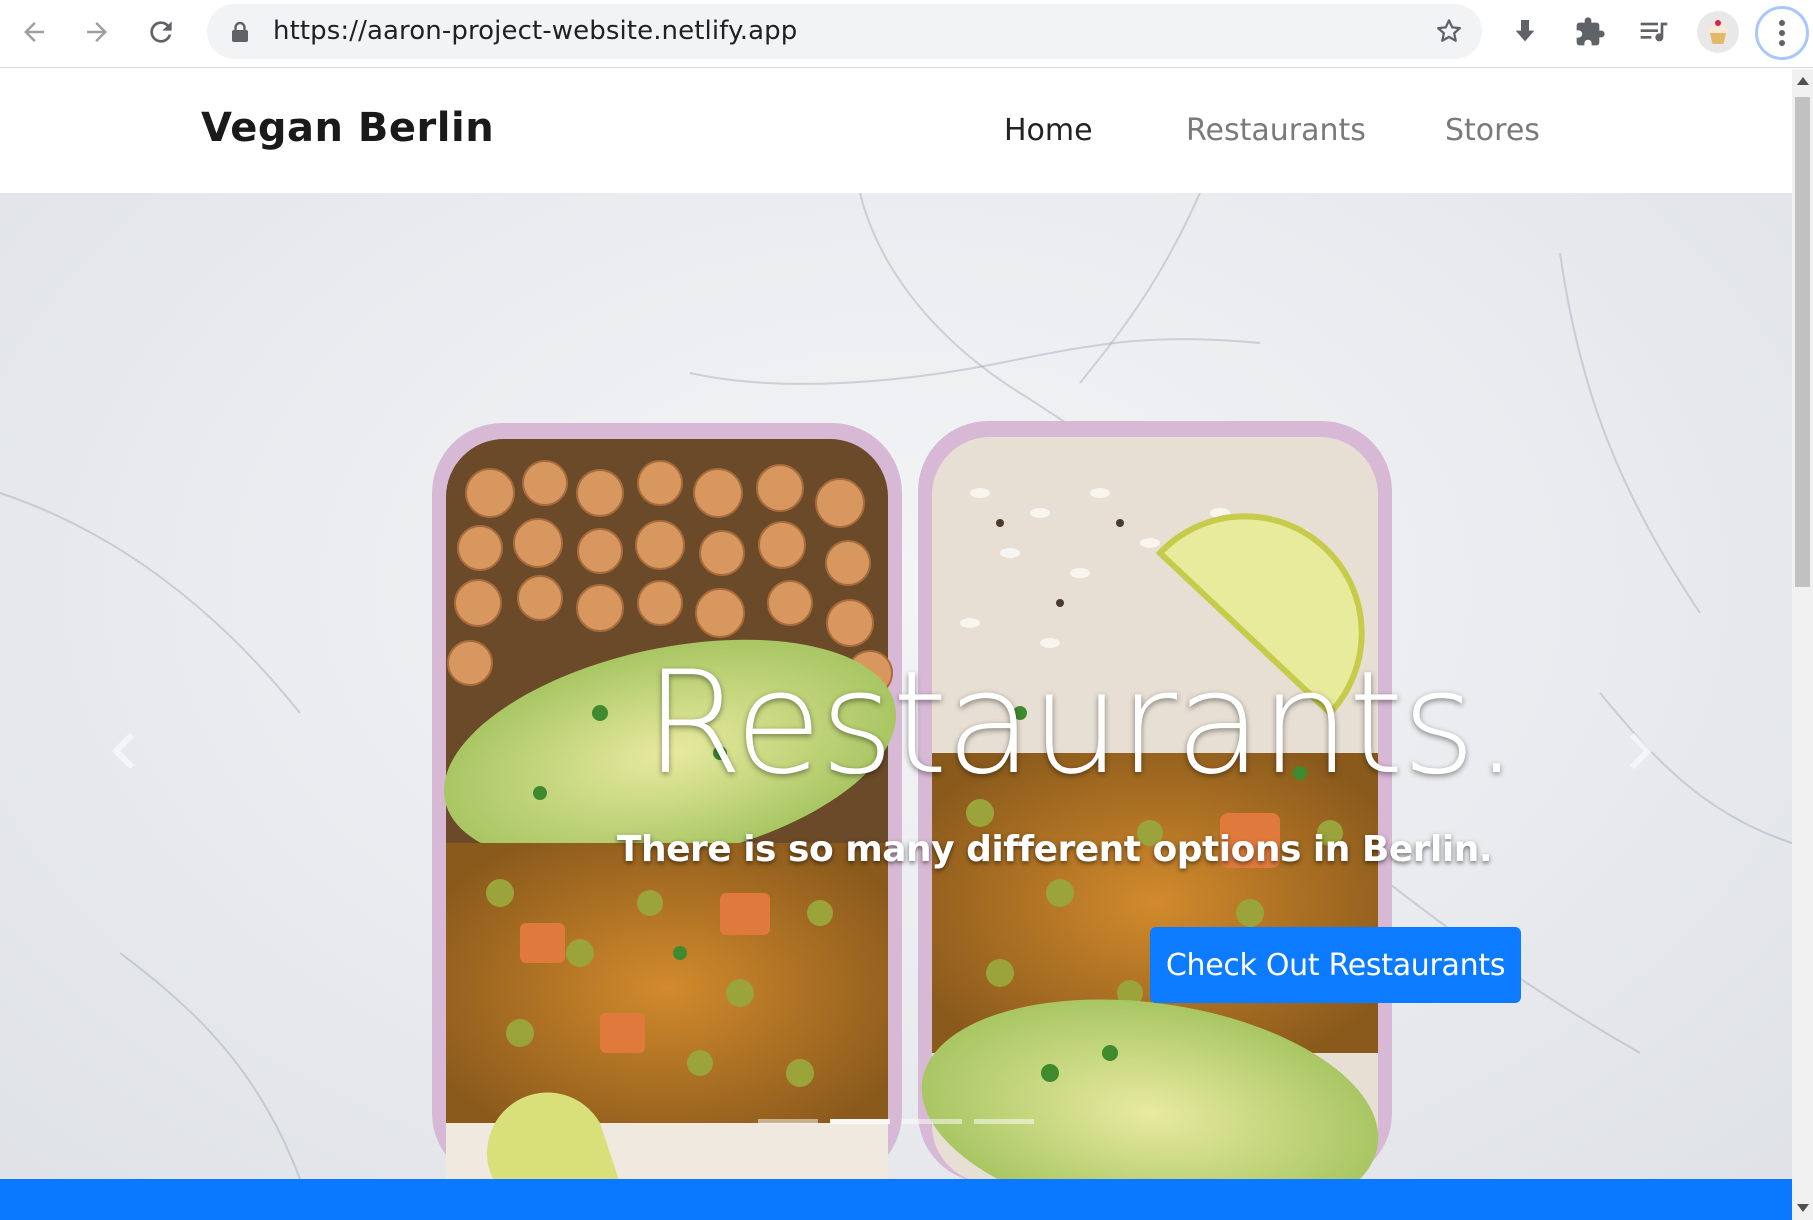 This screenshot has width=1813, height=1220. I want to click on back-arrow-icon, so click(34, 32).